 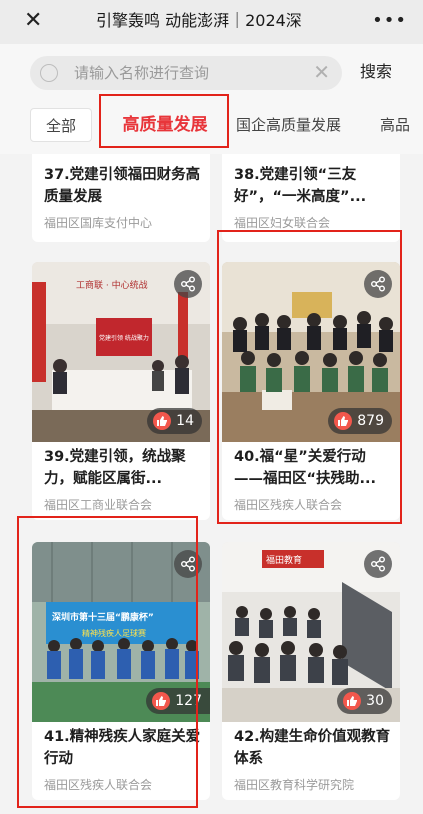 I want to click on tab-partial: 高品, so click(x=395, y=125).